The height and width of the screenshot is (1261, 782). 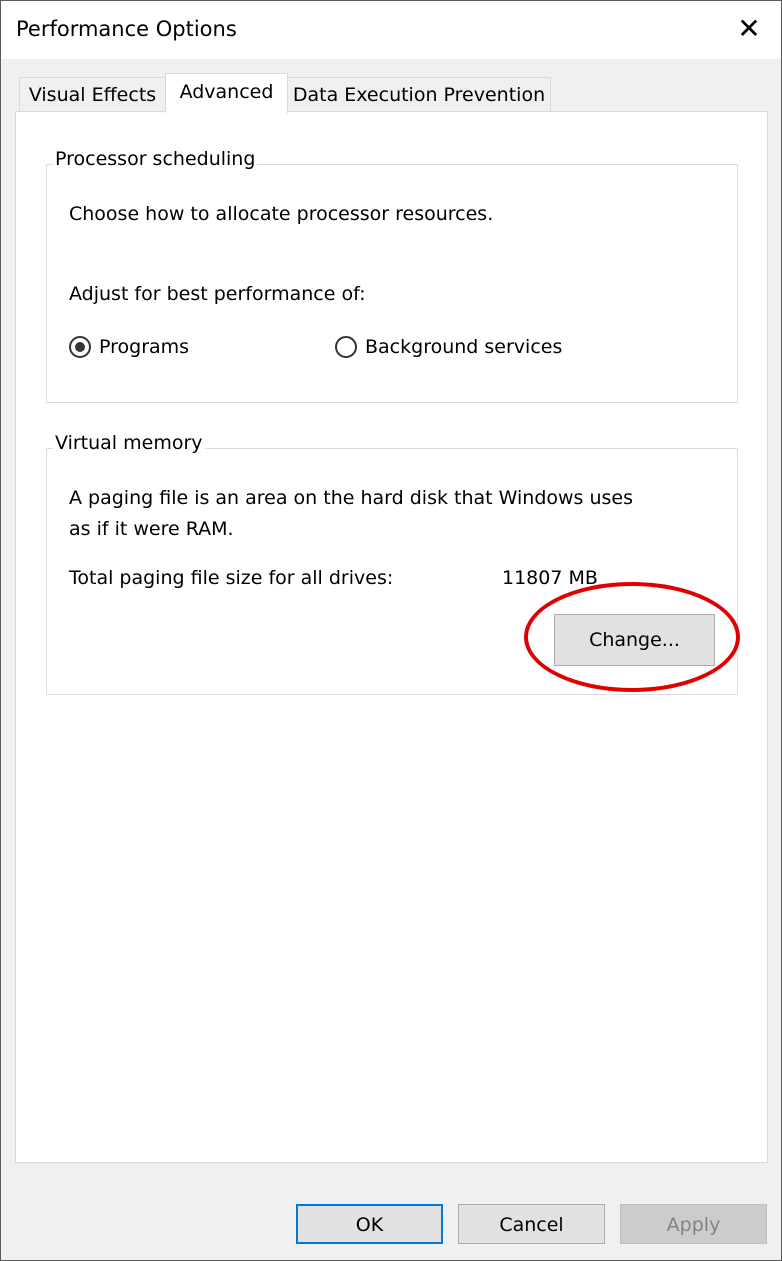 What do you see at coordinates (92, 94) in the screenshot?
I see `tab-visual-effects: Visual Effects` at bounding box center [92, 94].